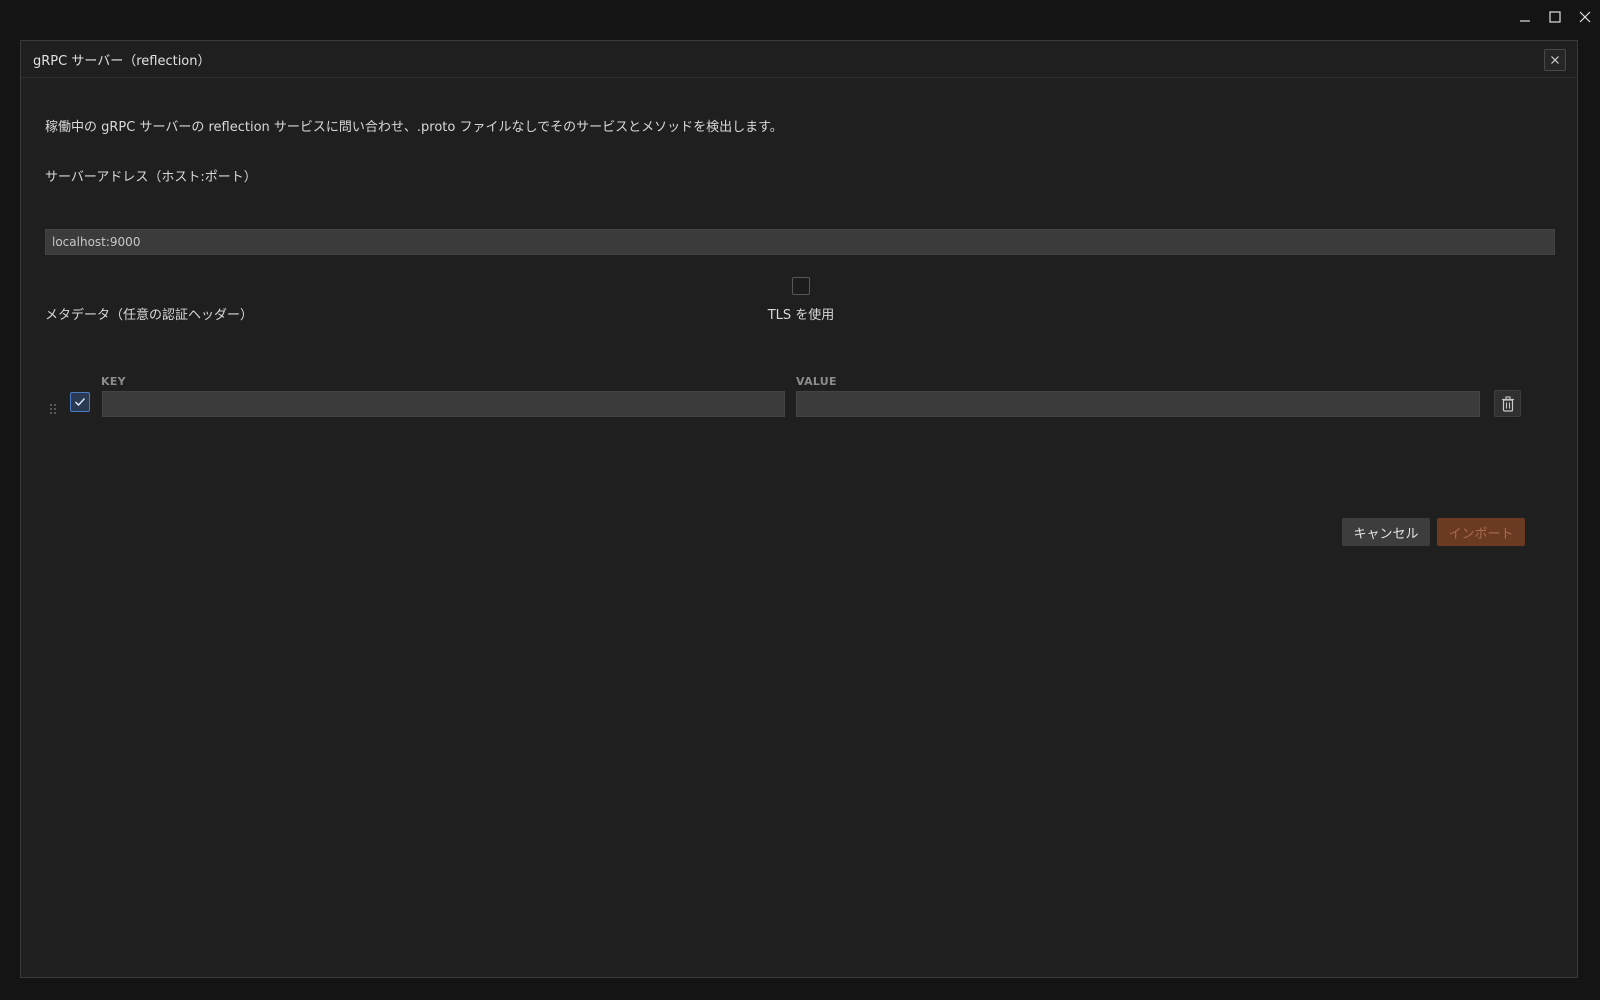  I want to click on delete-metadata-row-button, so click(1507, 403).